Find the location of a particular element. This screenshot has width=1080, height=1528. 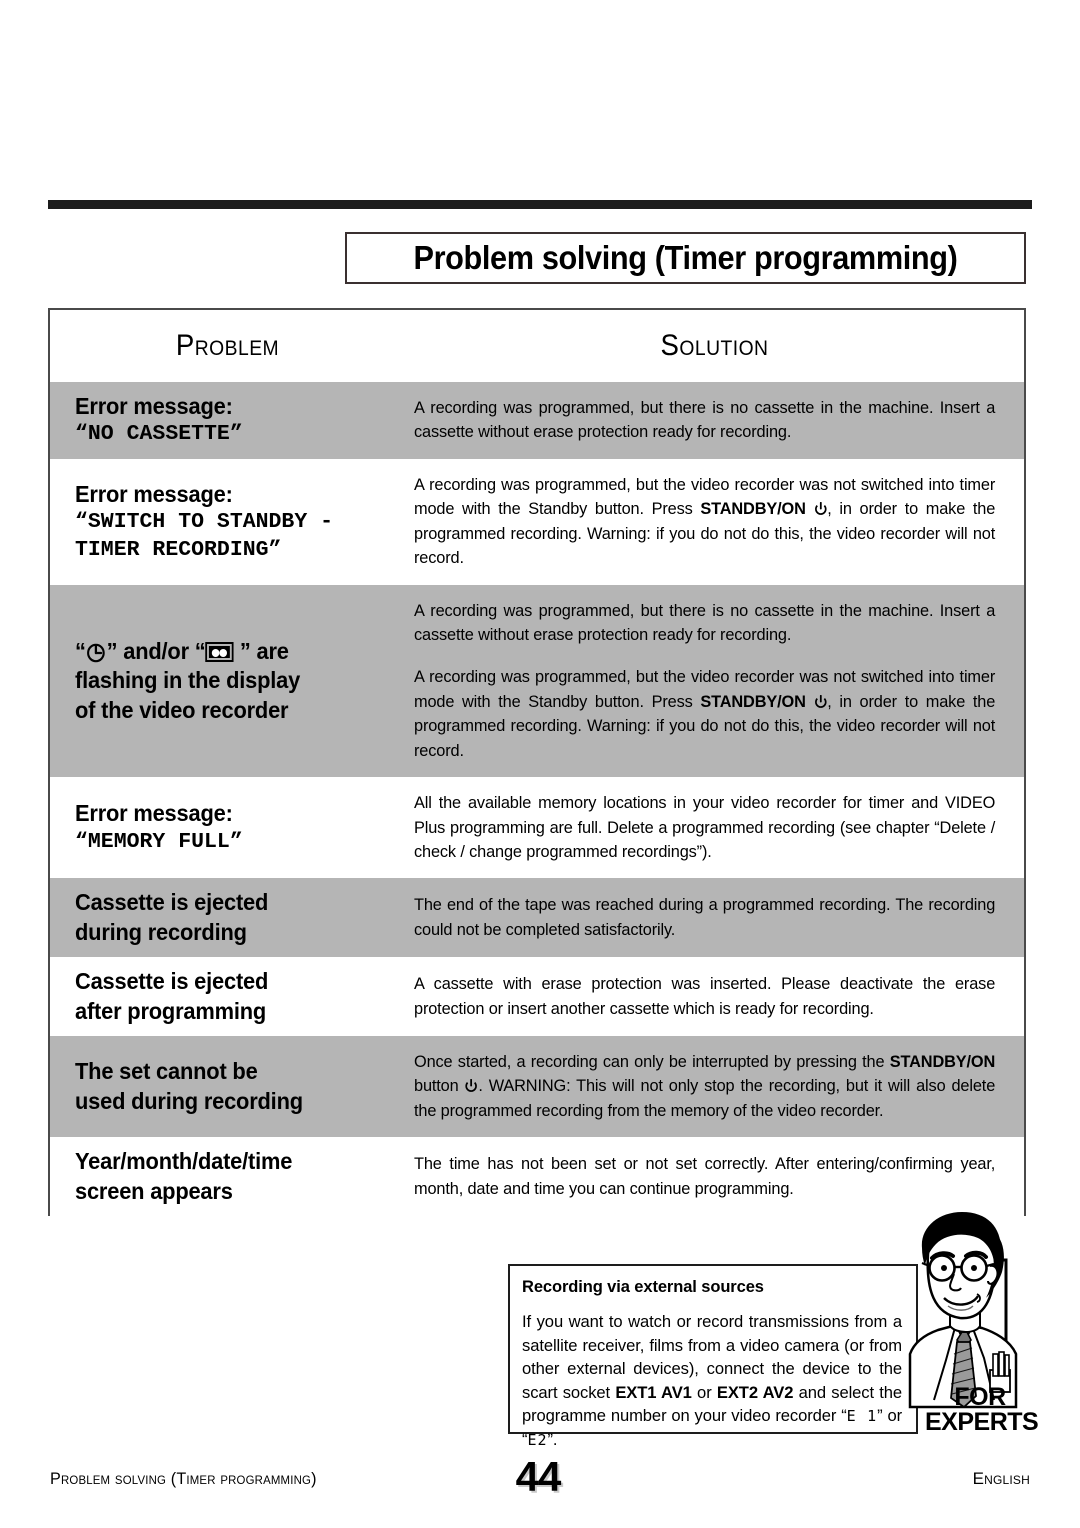

page-title: Problem solving (Timer programming) is located at coordinates (685, 257).